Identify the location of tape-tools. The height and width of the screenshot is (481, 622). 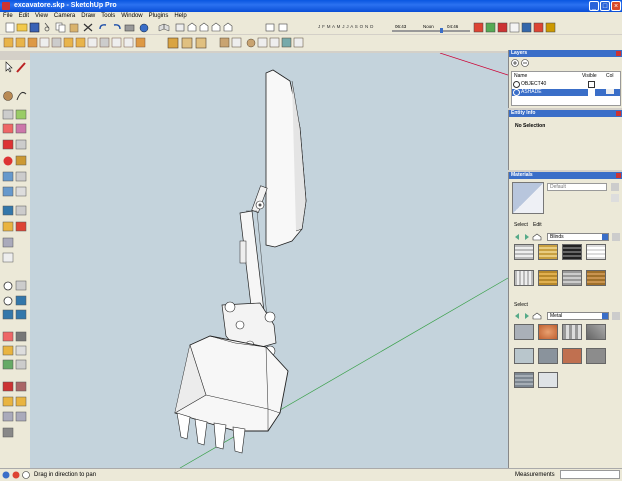
(14, 184).